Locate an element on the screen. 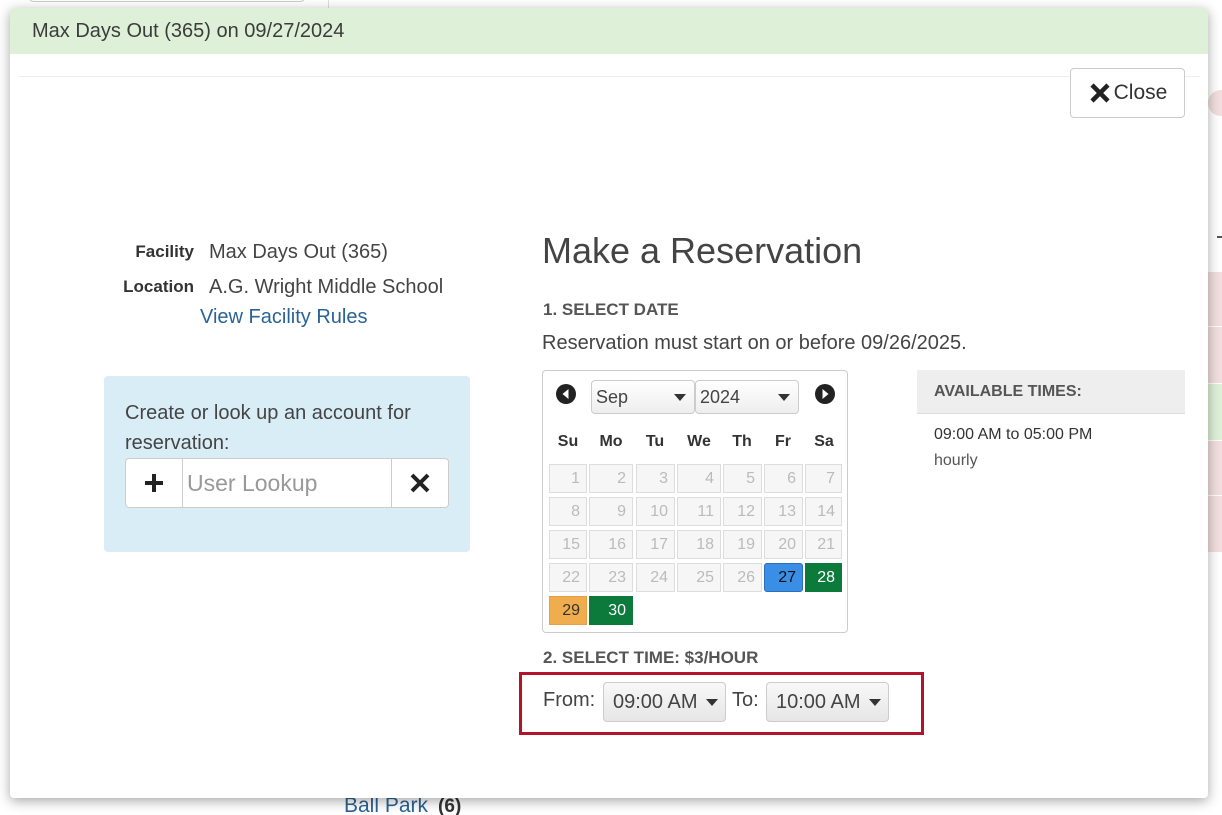 The width and height of the screenshot is (1222, 815). calendar-day: 29 is located at coordinates (568, 610).